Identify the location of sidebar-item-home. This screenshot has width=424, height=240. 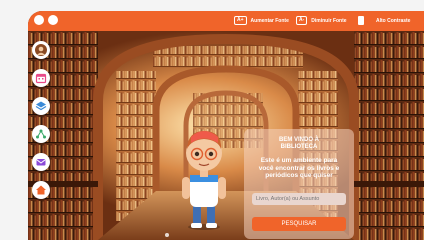
(41, 190).